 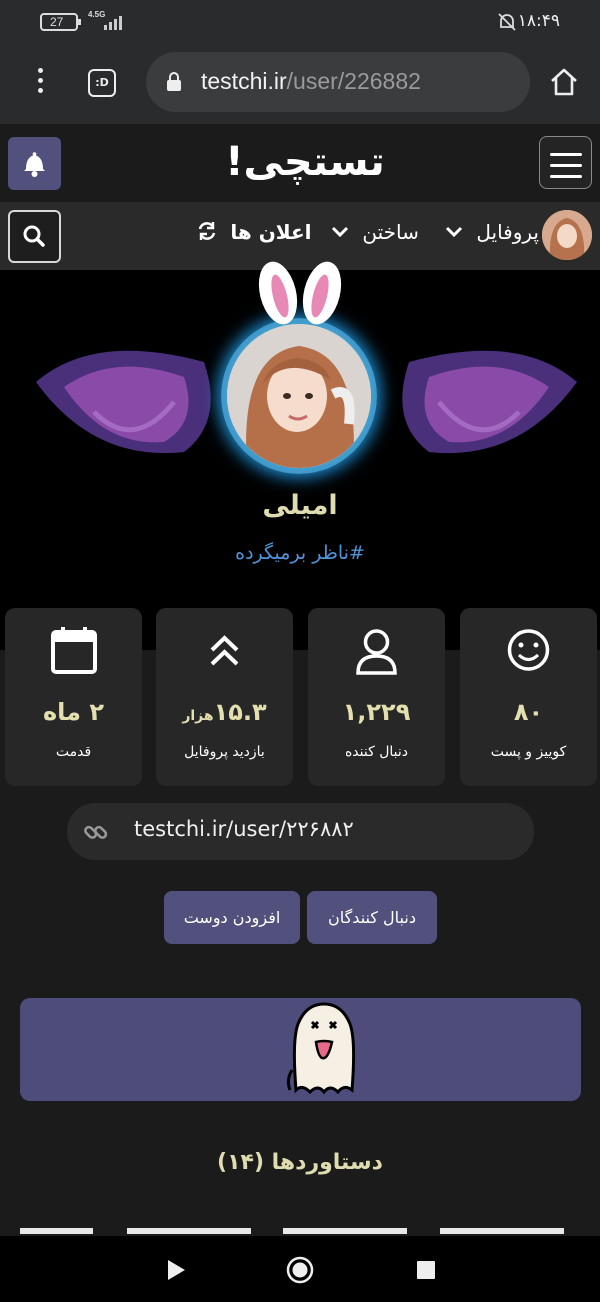 I want to click on user-icon, so click(x=376, y=652).